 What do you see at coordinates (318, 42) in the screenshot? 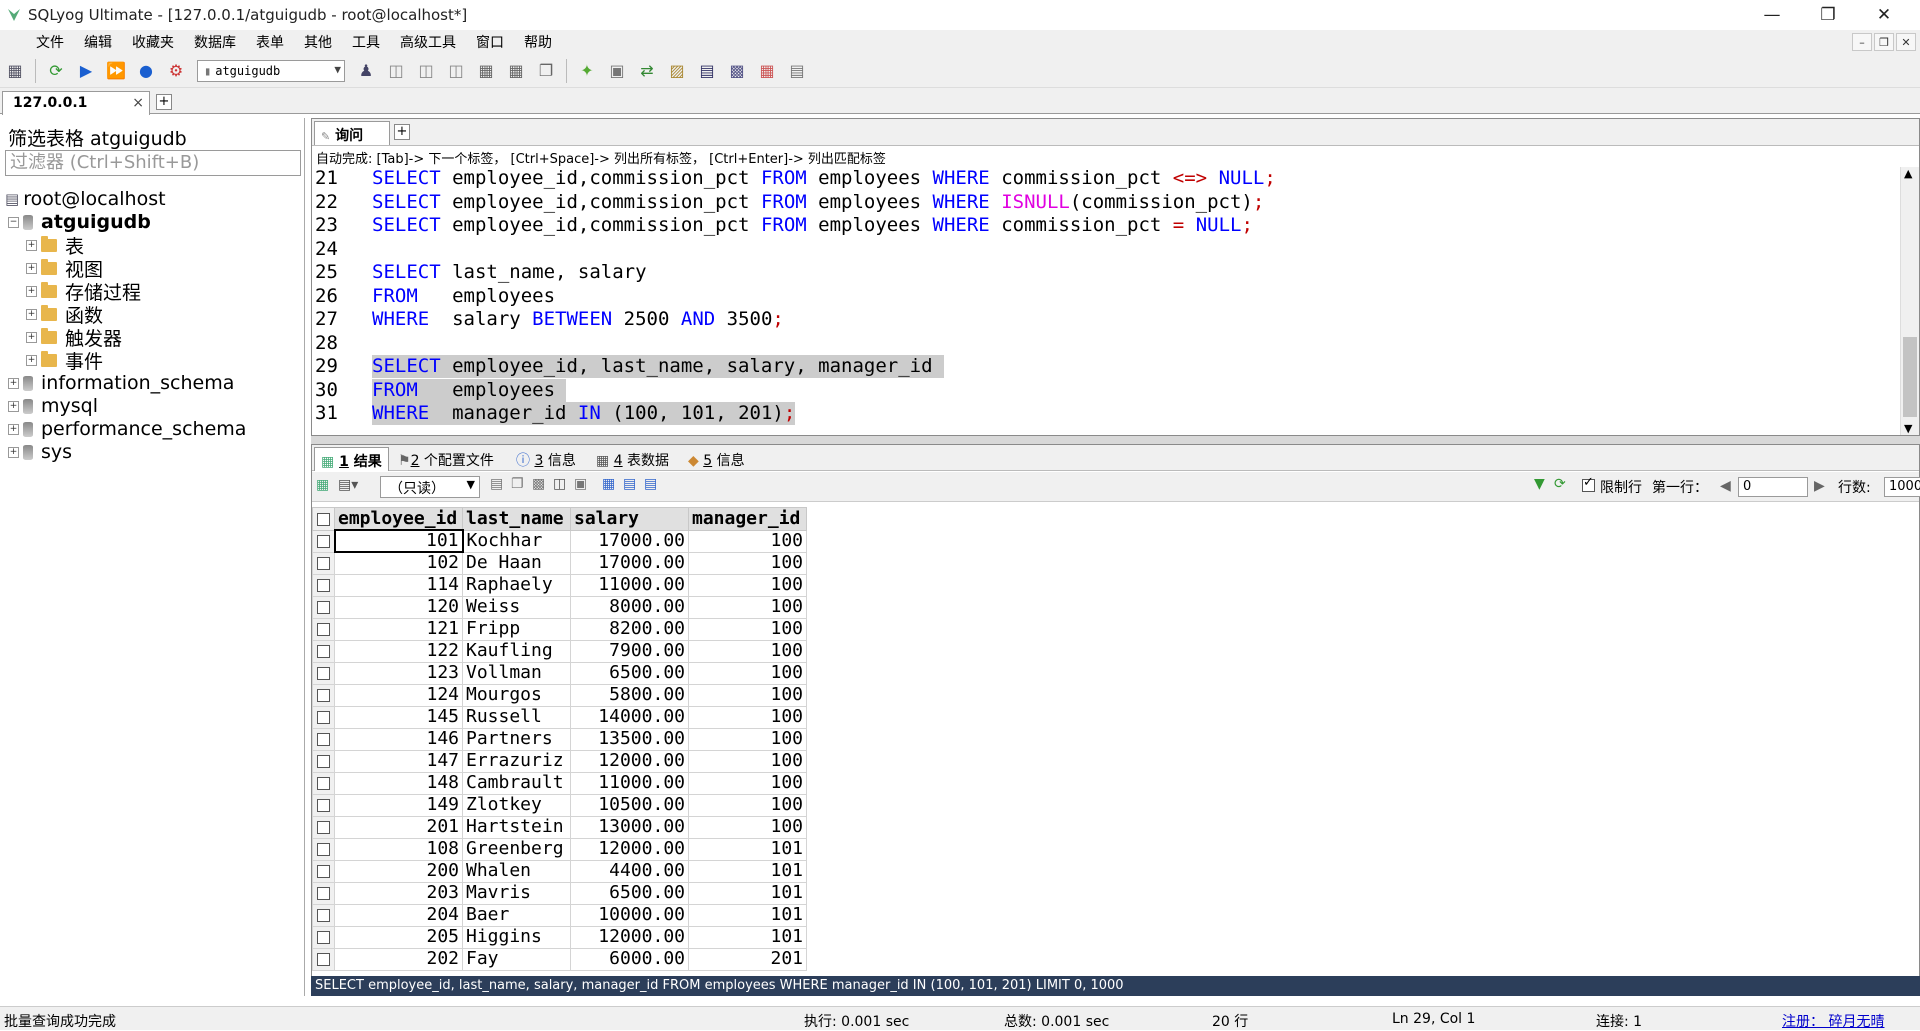
I see `menu-item-5: 其他` at bounding box center [318, 42].